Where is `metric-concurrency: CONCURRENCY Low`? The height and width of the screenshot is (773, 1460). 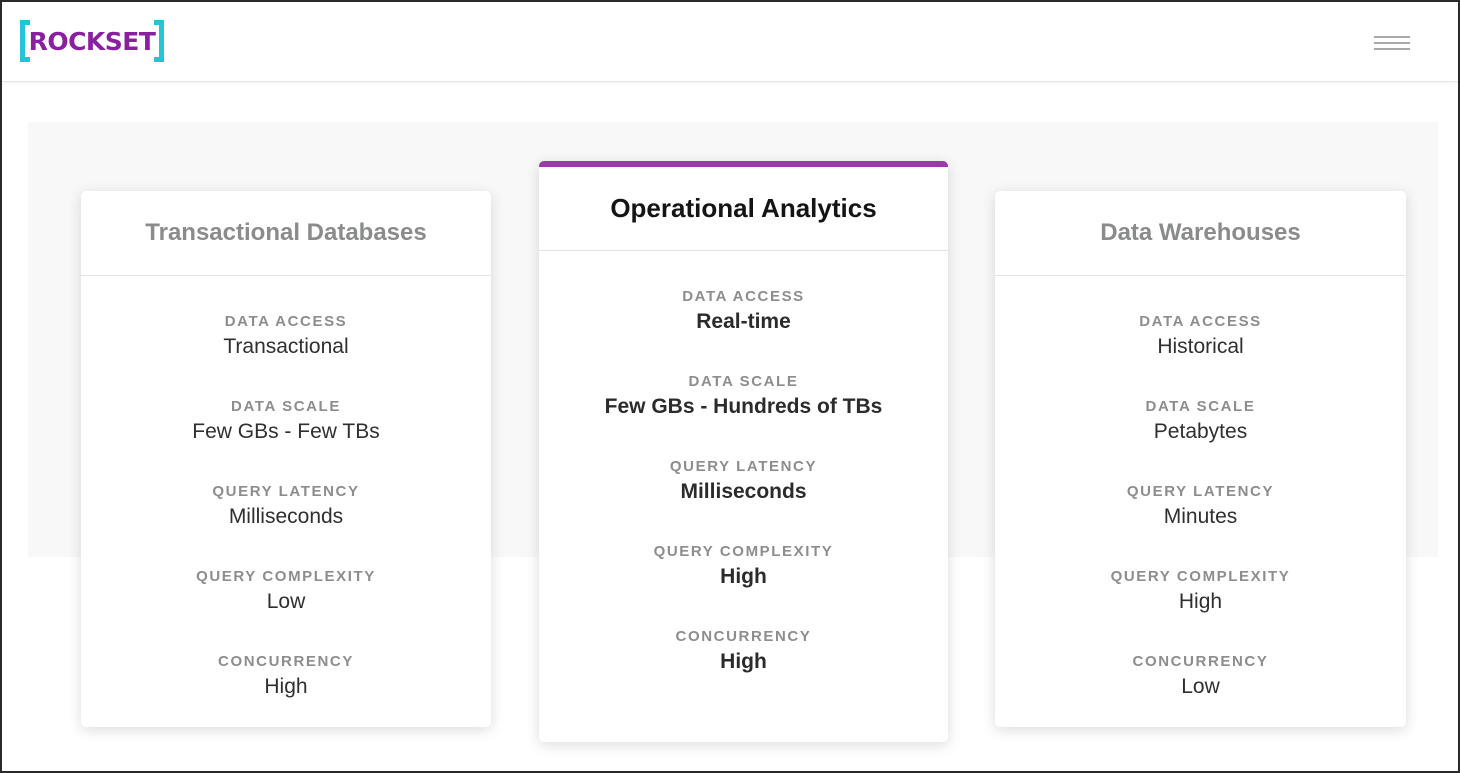
metric-concurrency: CONCURRENCY Low is located at coordinates (1200, 694).